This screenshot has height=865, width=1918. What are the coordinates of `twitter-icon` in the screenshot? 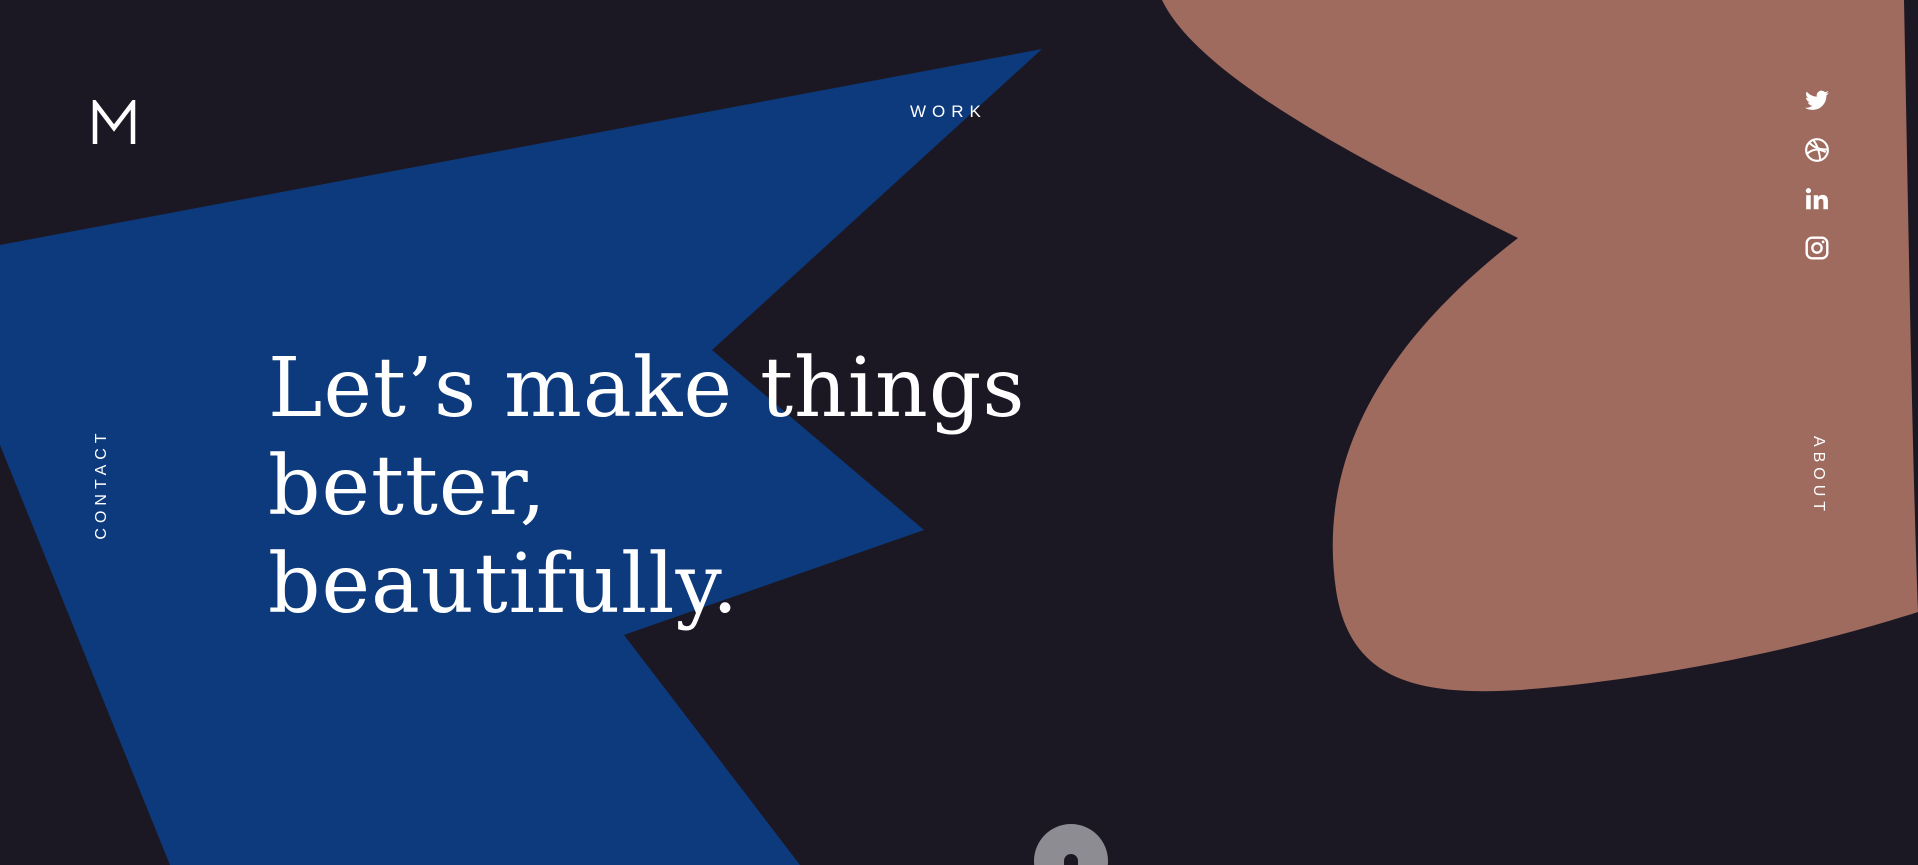 It's located at (1817, 100).